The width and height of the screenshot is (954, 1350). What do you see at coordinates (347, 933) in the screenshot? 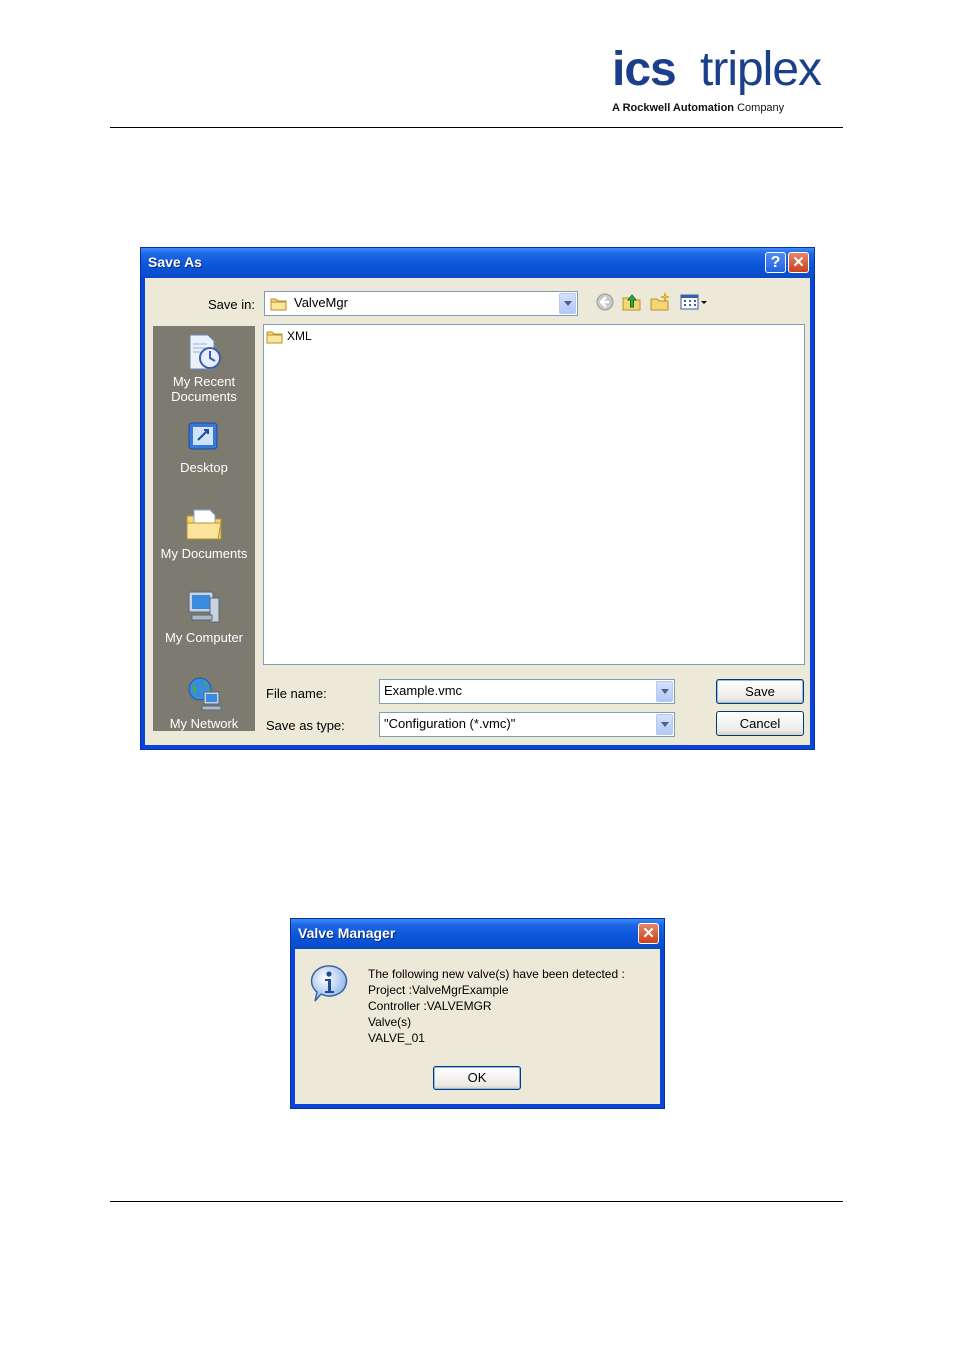
I see `valve-manager-title: Valve Manager` at bounding box center [347, 933].